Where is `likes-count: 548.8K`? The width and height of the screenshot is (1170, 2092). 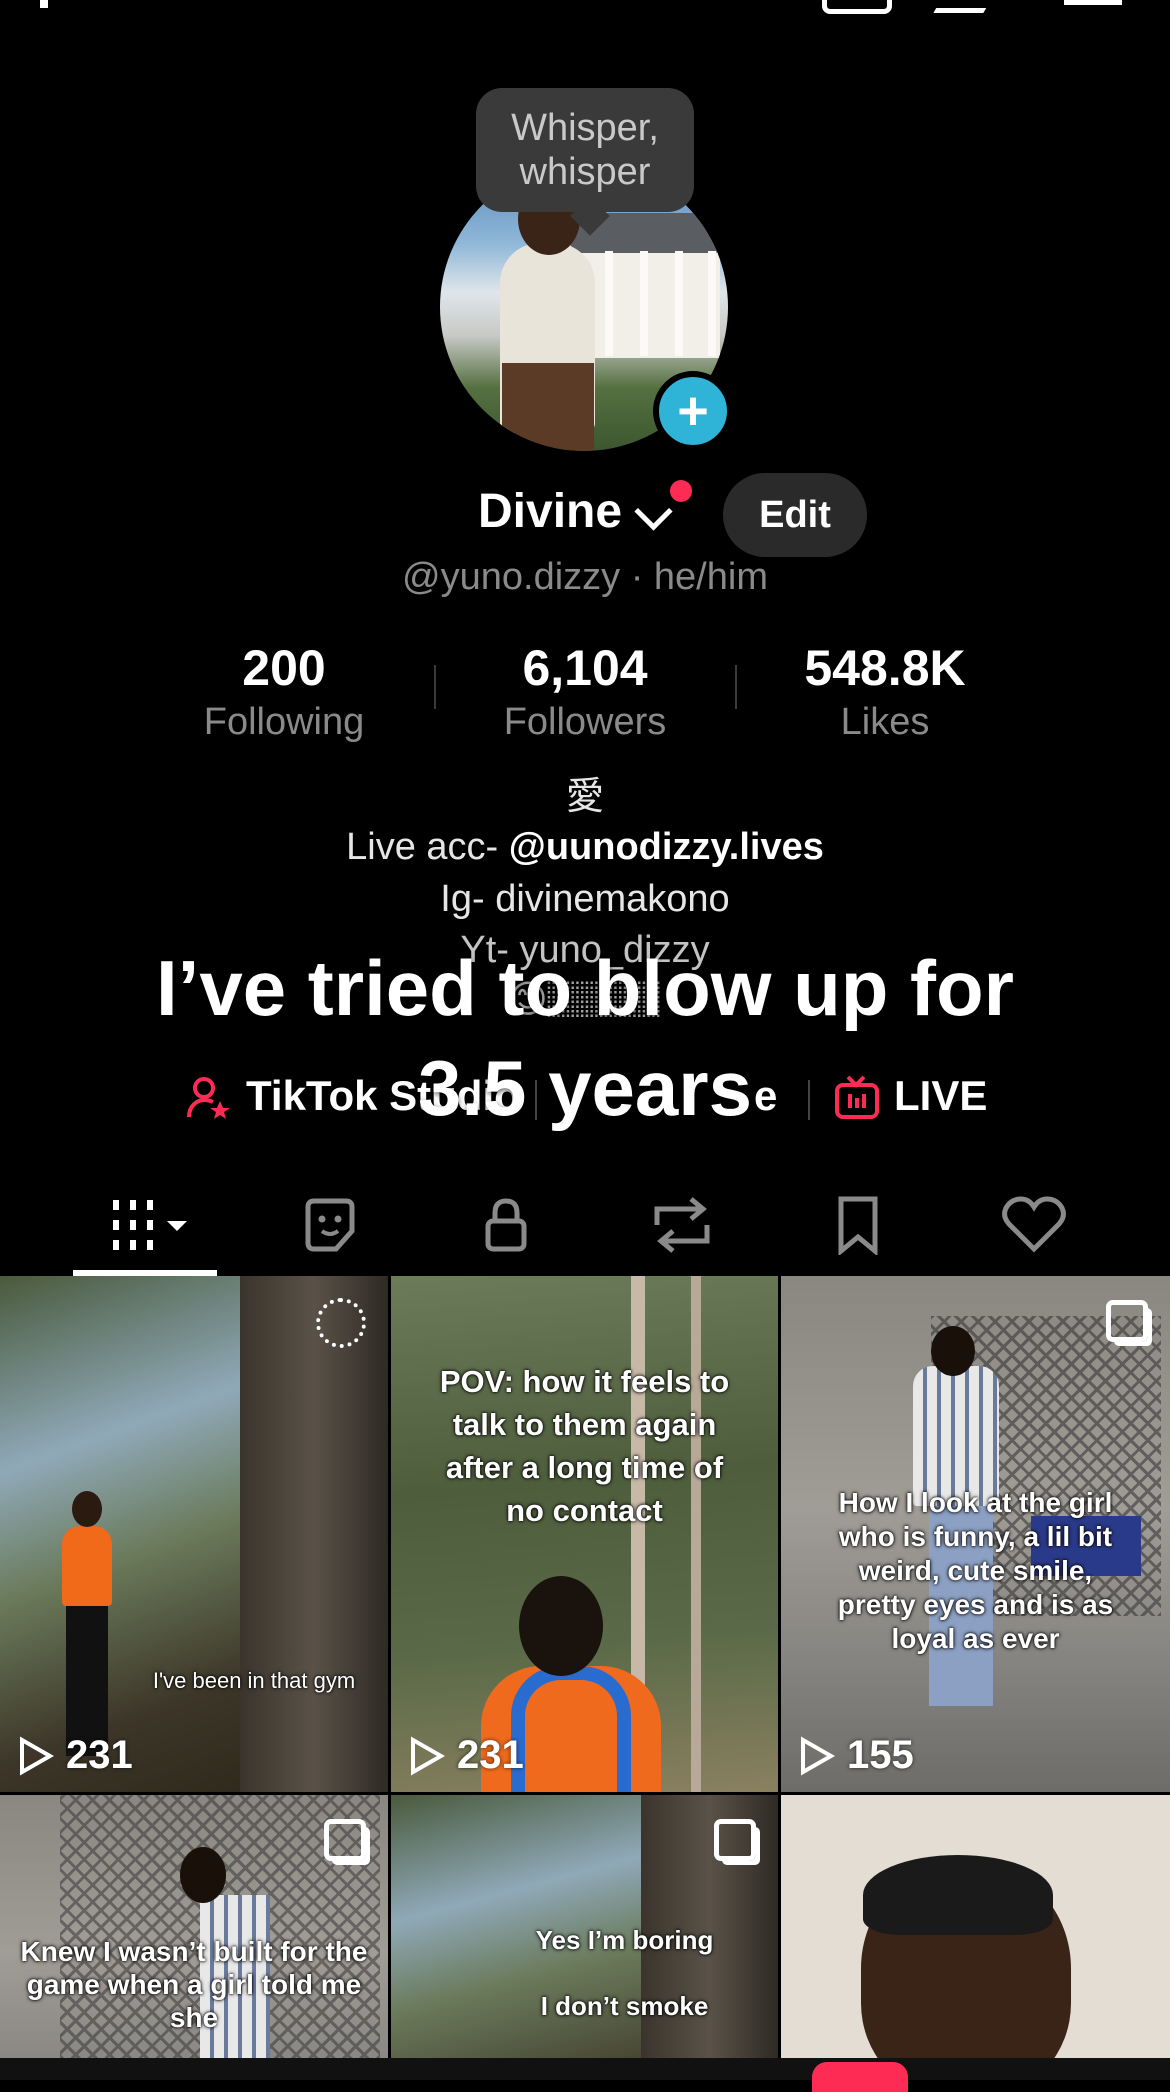
likes-count: 548.8K is located at coordinates (885, 668).